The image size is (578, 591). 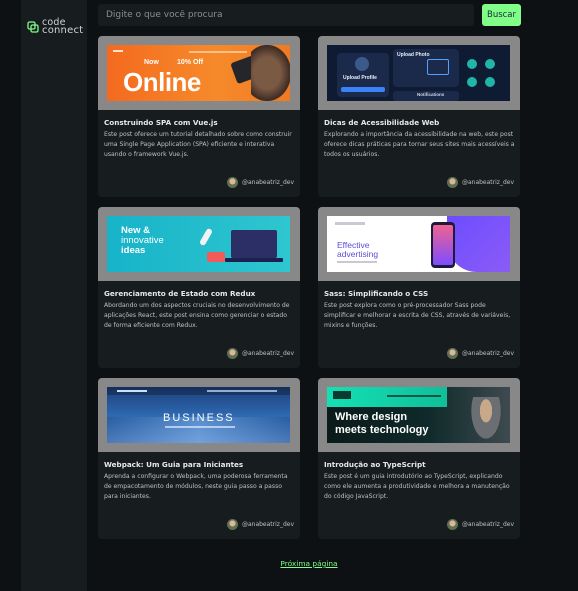 I want to click on thumbnail-image: New & innovative ideas, so click(x=198, y=244).